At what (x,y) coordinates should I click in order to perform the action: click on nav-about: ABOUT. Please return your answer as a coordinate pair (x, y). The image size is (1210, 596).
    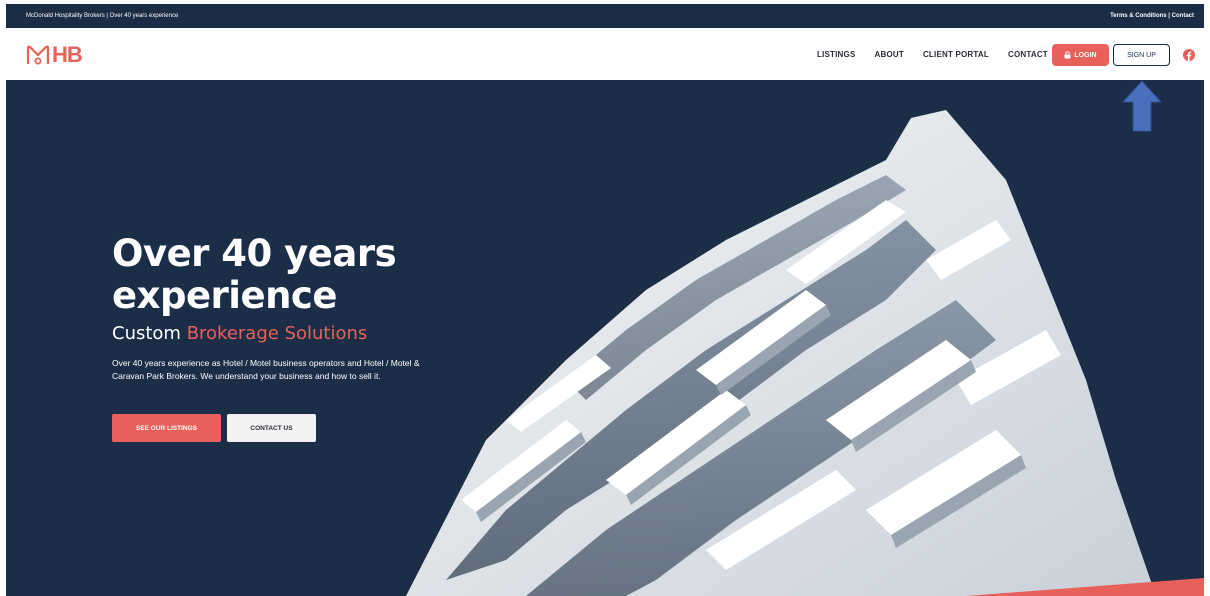
    Looking at the image, I should click on (889, 54).